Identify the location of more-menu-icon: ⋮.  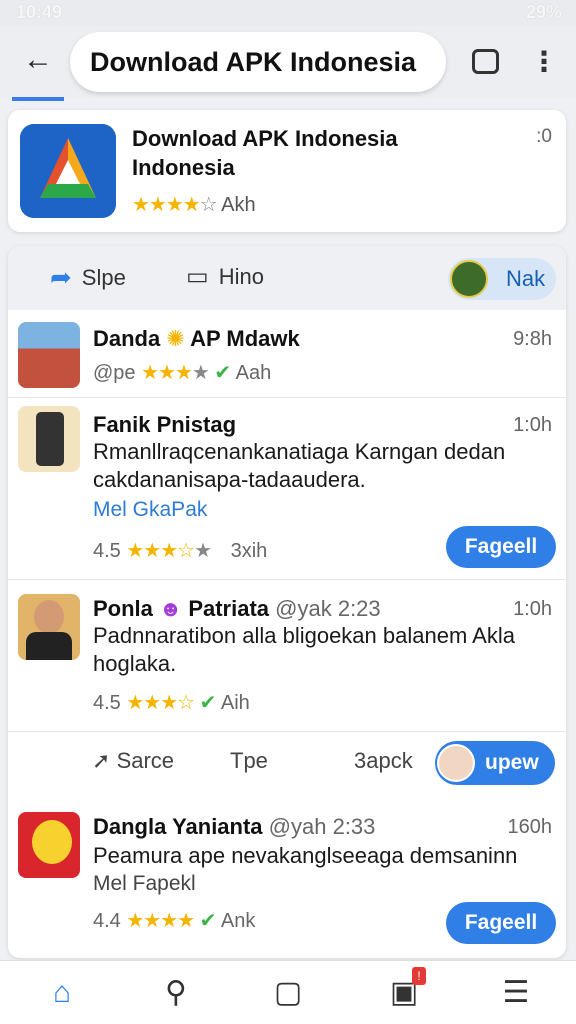
(544, 62).